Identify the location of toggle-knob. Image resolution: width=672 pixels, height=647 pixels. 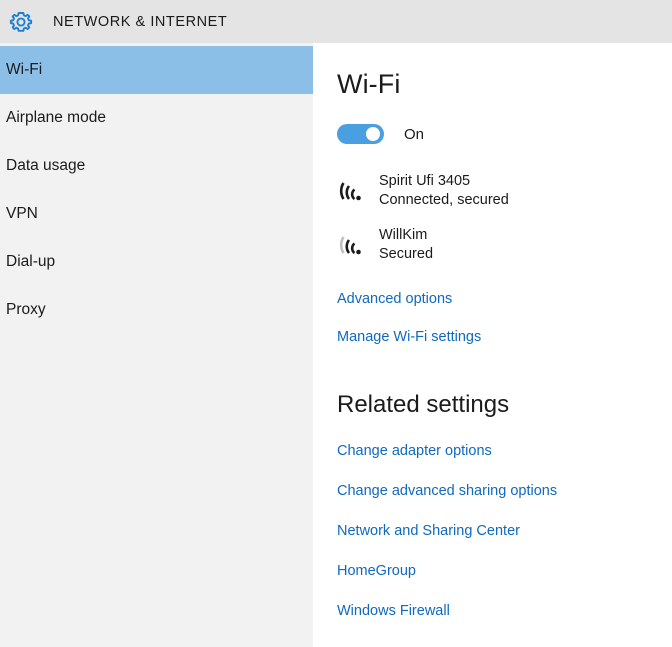
(373, 134).